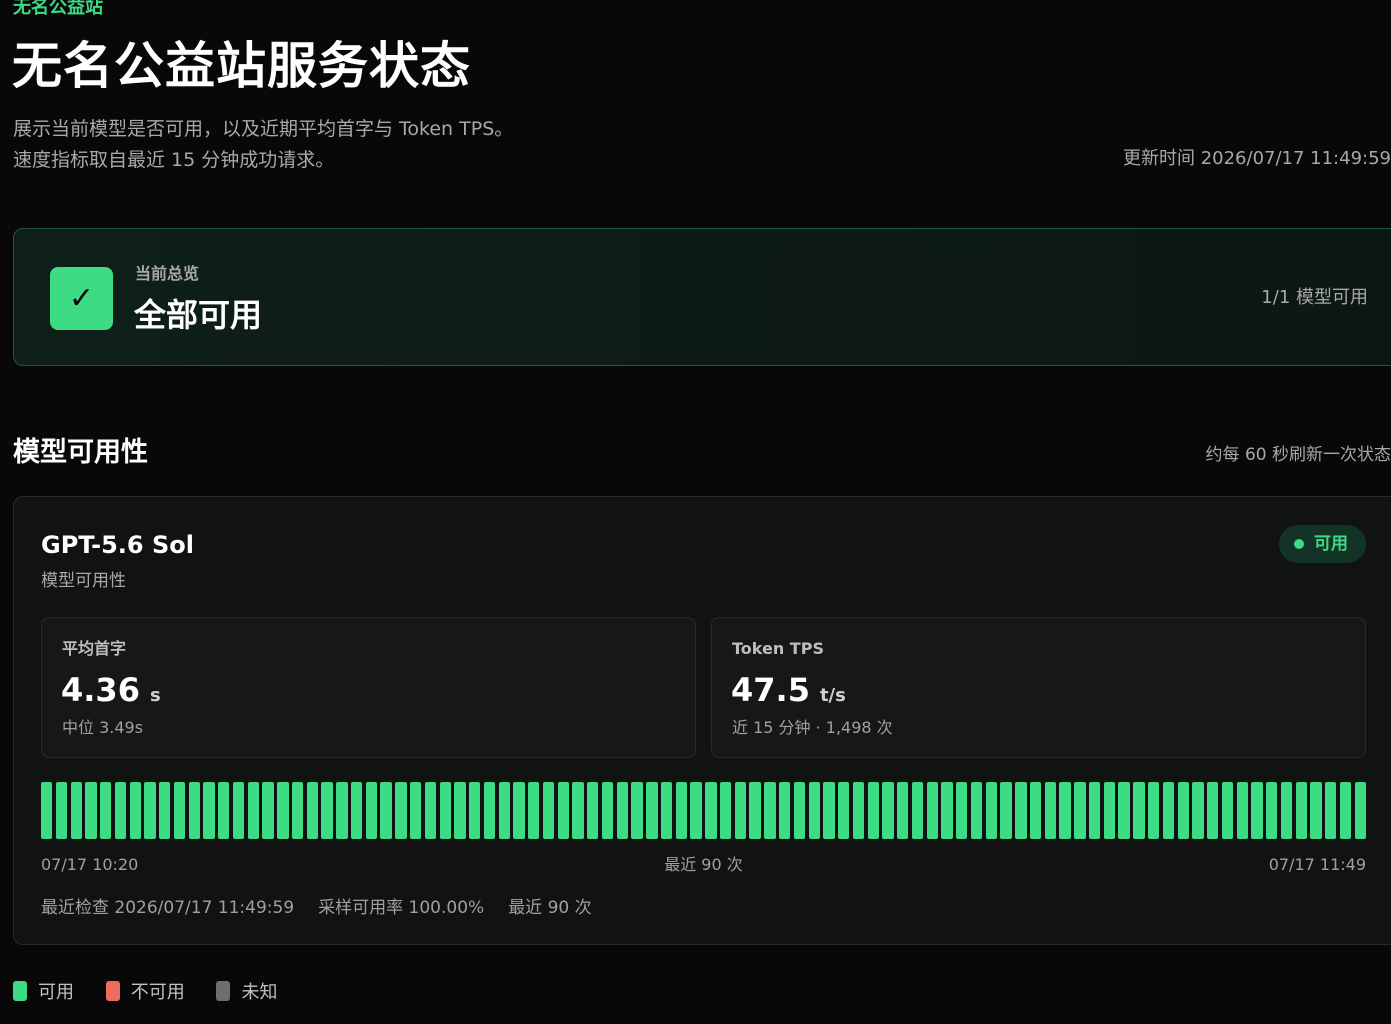  Describe the element at coordinates (158, 993) in the screenshot. I see `legend: 可用 不可用 未知` at that location.